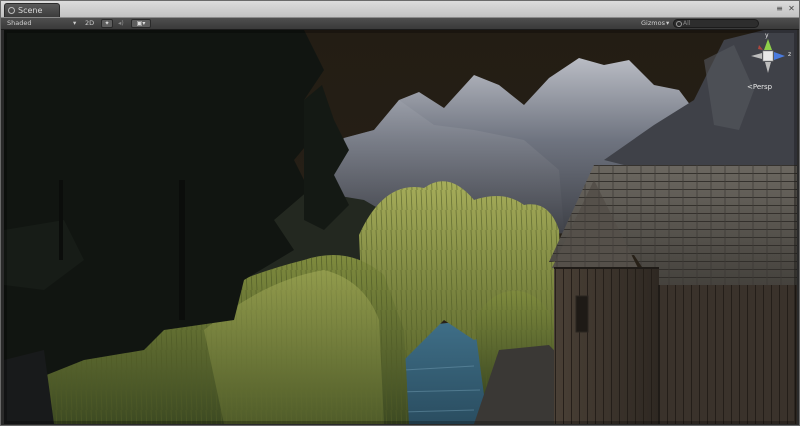  I want to click on speaker-icon: ◂), so click(121, 23).